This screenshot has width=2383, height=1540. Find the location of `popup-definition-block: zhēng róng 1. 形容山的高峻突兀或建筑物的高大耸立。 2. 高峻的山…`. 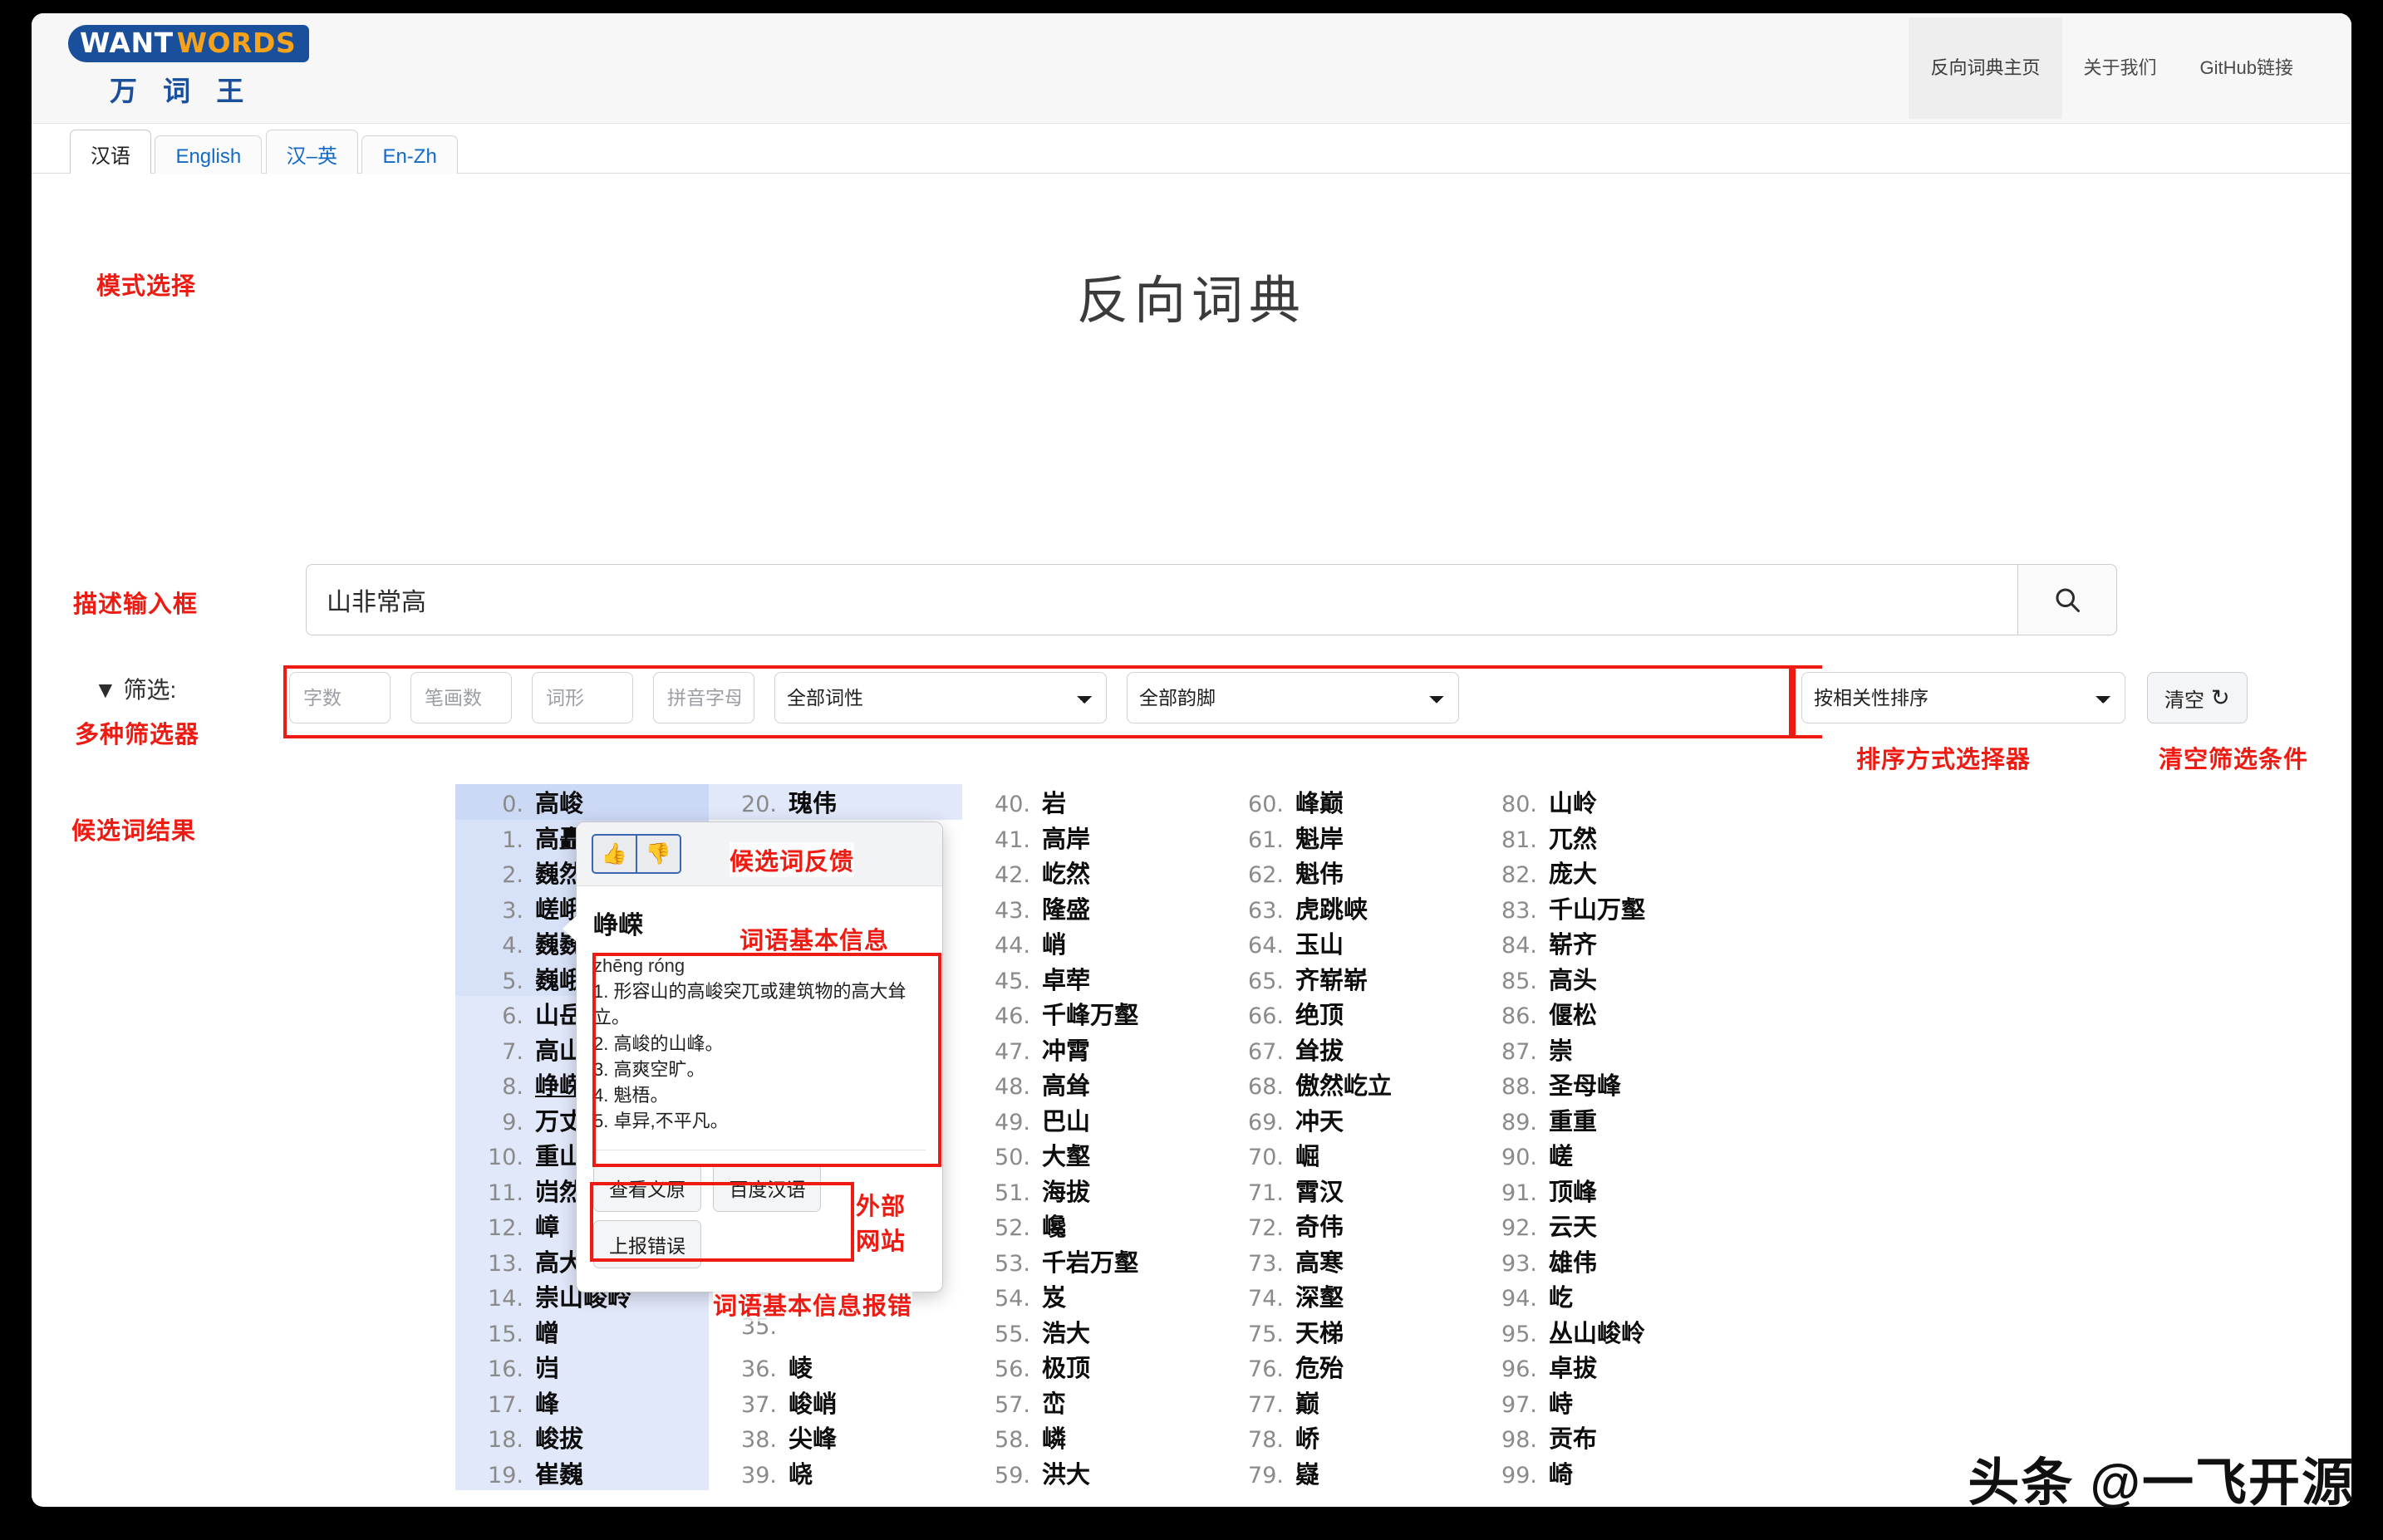

popup-definition-block: zhēng róng 1. 形容山的高峻突兀或建筑物的高大耸立。 2. 高峻的山… is located at coordinates (760, 1048).